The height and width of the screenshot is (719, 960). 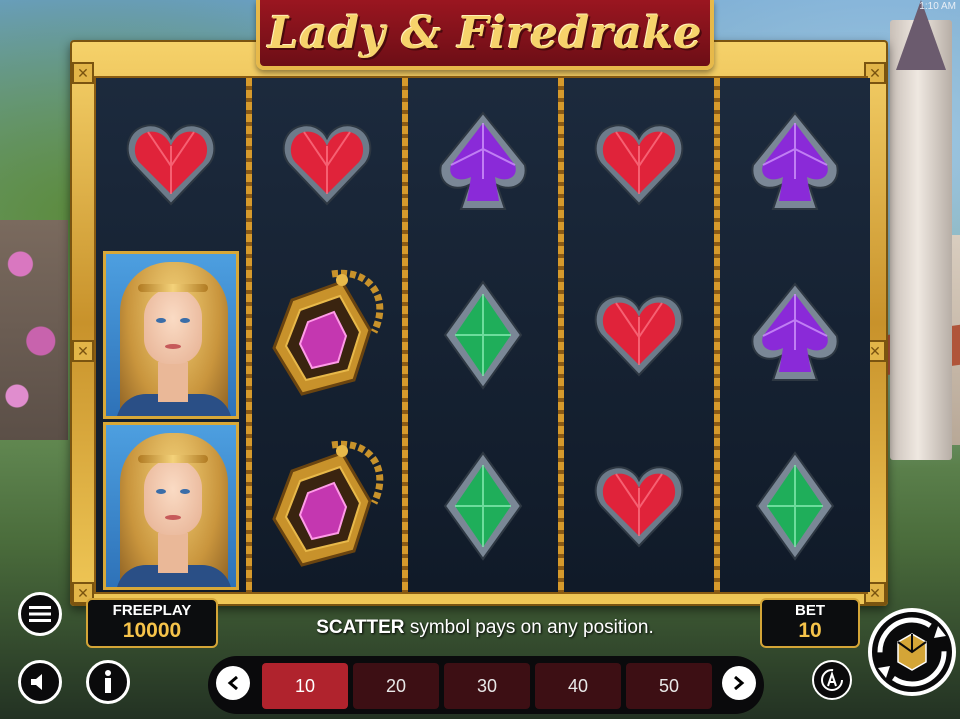 What do you see at coordinates (669, 686) in the screenshot?
I see `bet-option-50: 50` at bounding box center [669, 686].